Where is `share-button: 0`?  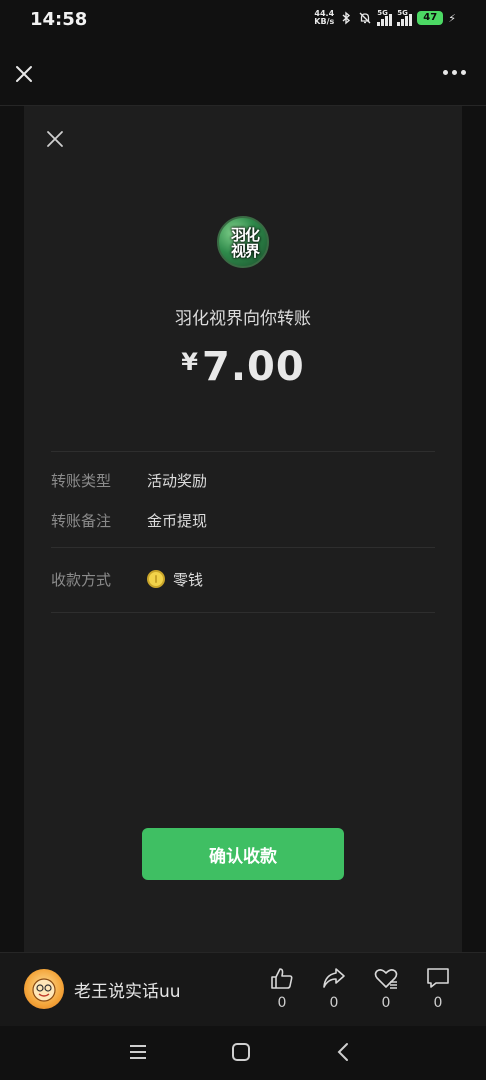
share-button: 0 is located at coordinates (334, 988).